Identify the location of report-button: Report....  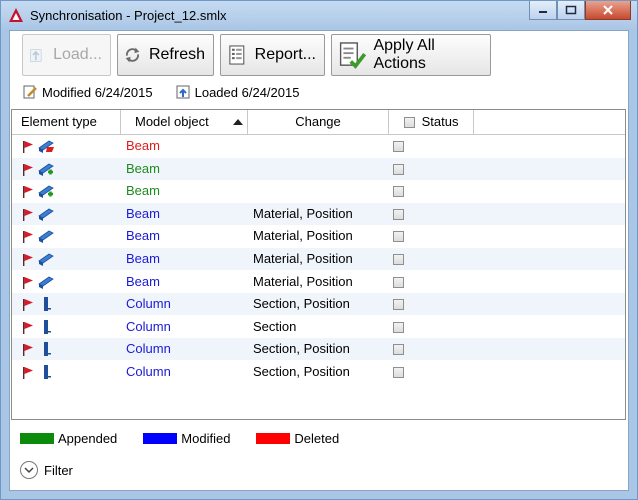
(272, 55).